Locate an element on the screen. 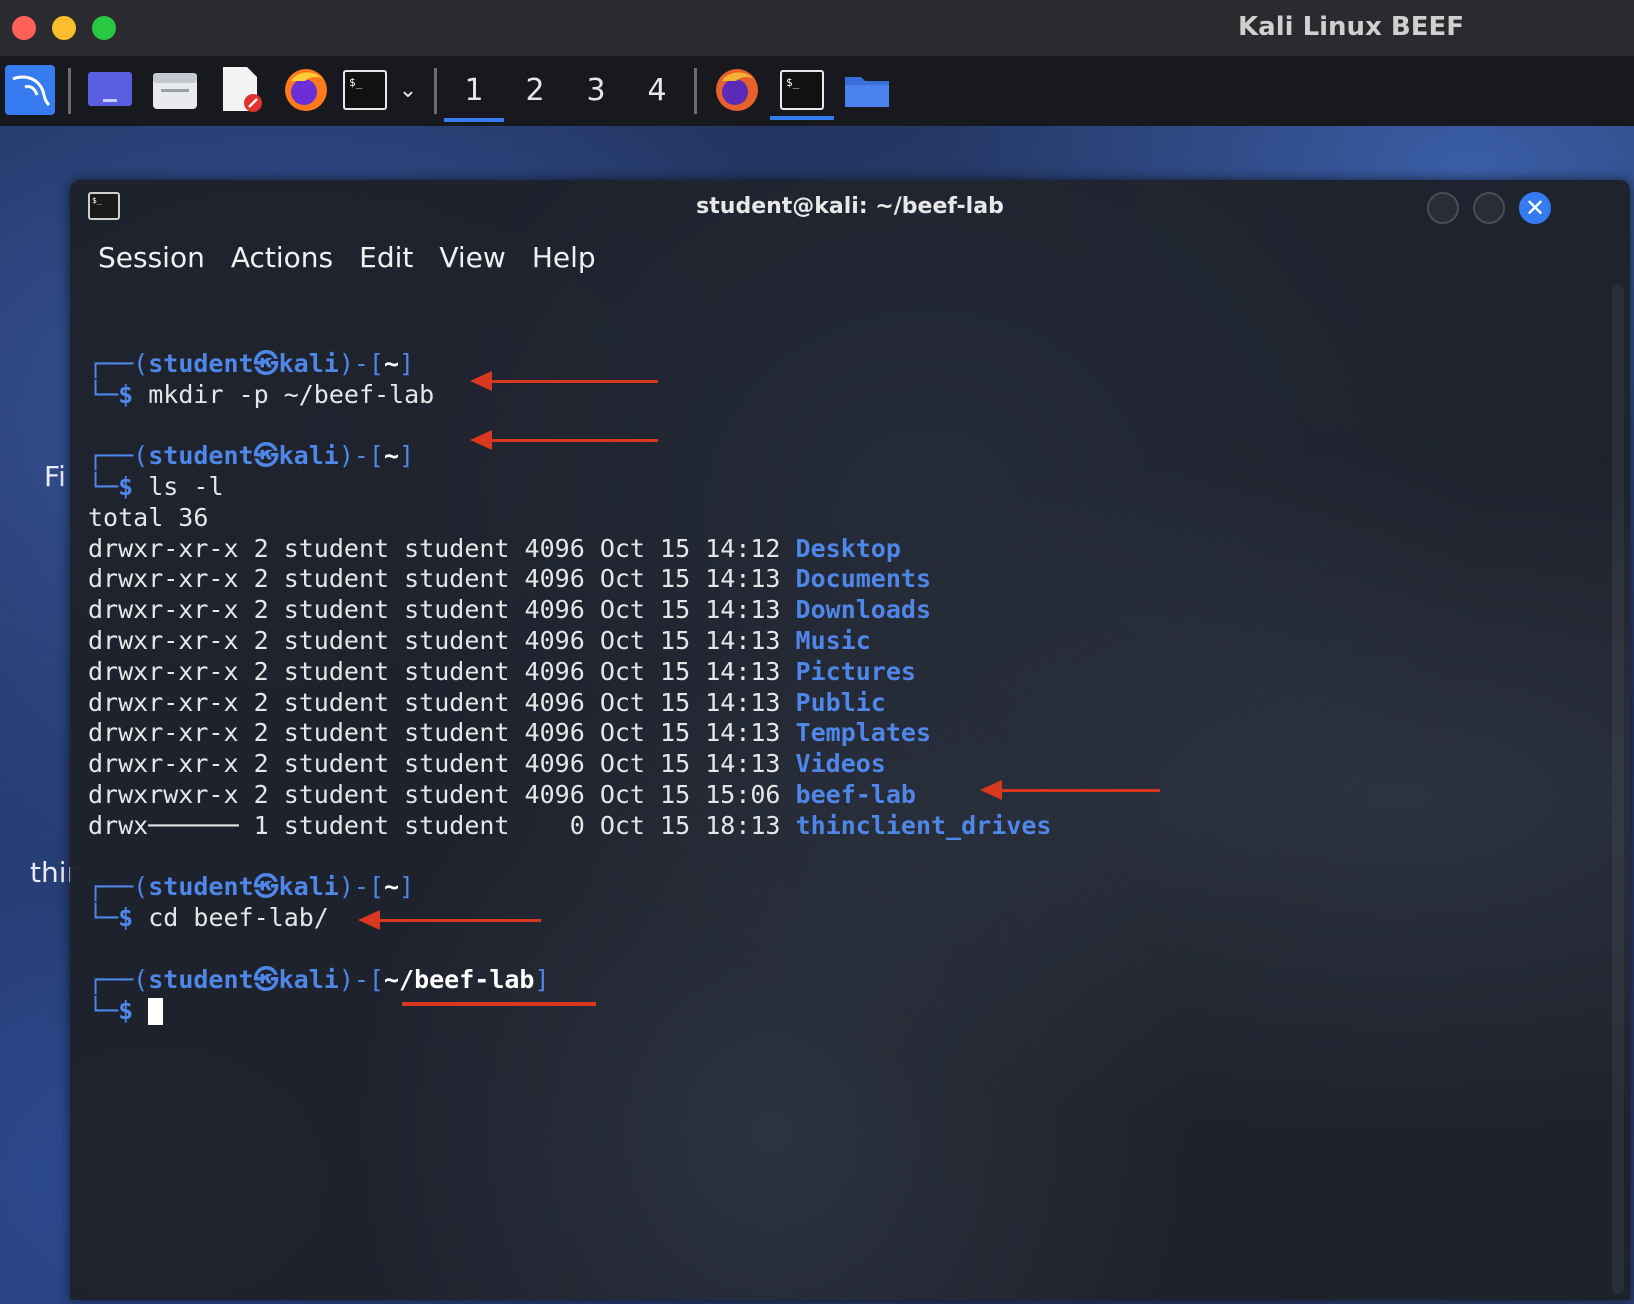 The width and height of the screenshot is (1634, 1304). command-text: mkdir -p ~/beef-lab is located at coordinates (291, 394).